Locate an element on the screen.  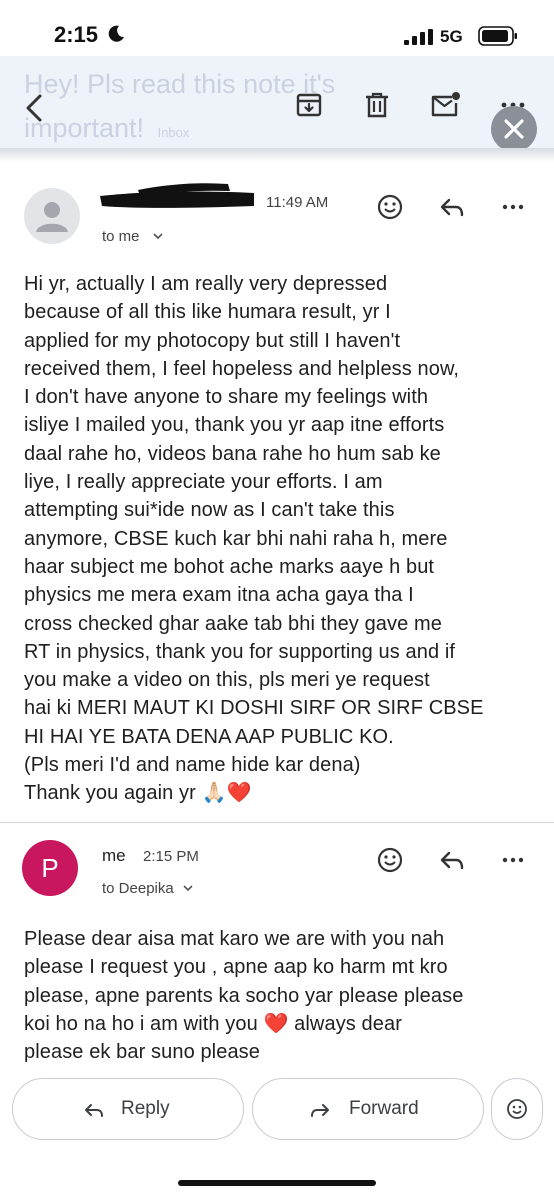
trash-icon is located at coordinates (377, 105).